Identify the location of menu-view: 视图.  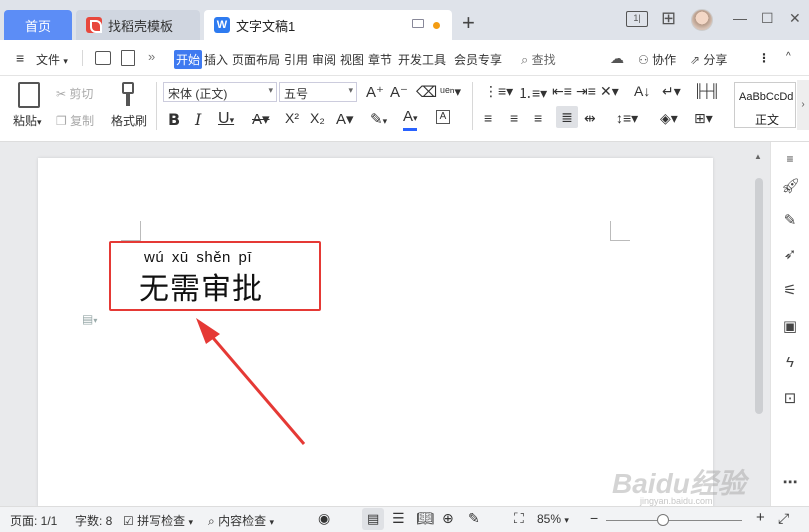
(352, 59).